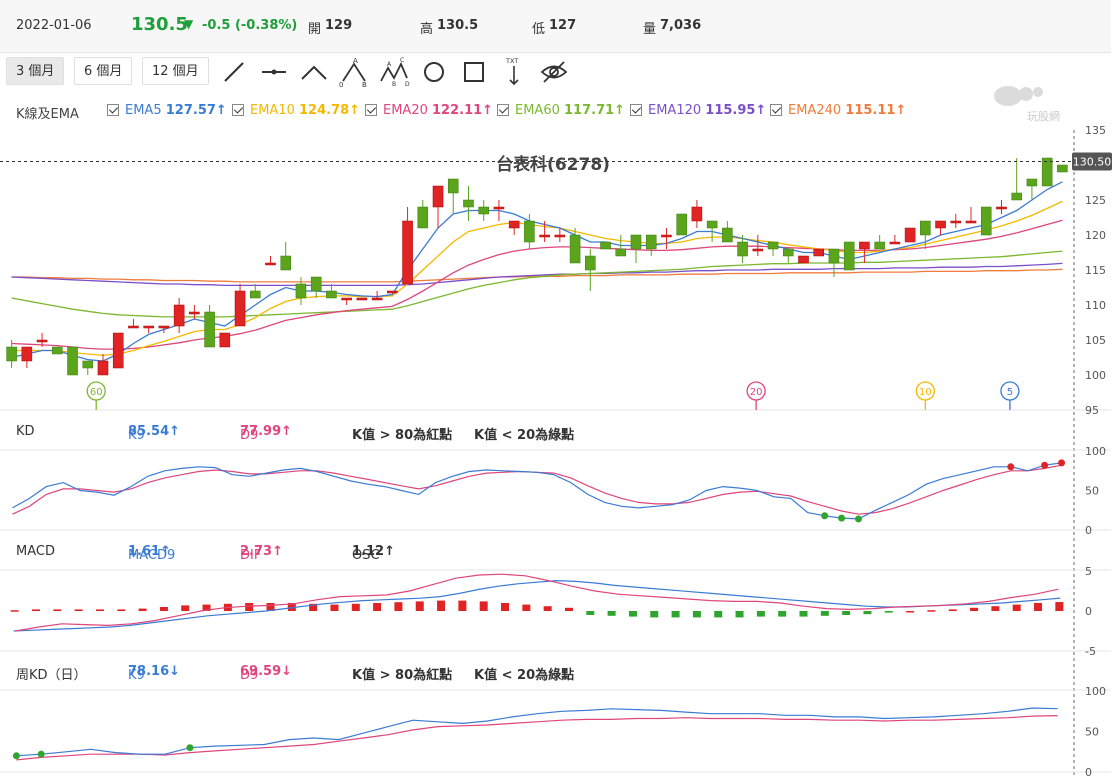 This screenshot has height=782, width=1117. Describe the element at coordinates (103, 71) in the screenshot. I see `period-6m-button: 6 個月` at that location.